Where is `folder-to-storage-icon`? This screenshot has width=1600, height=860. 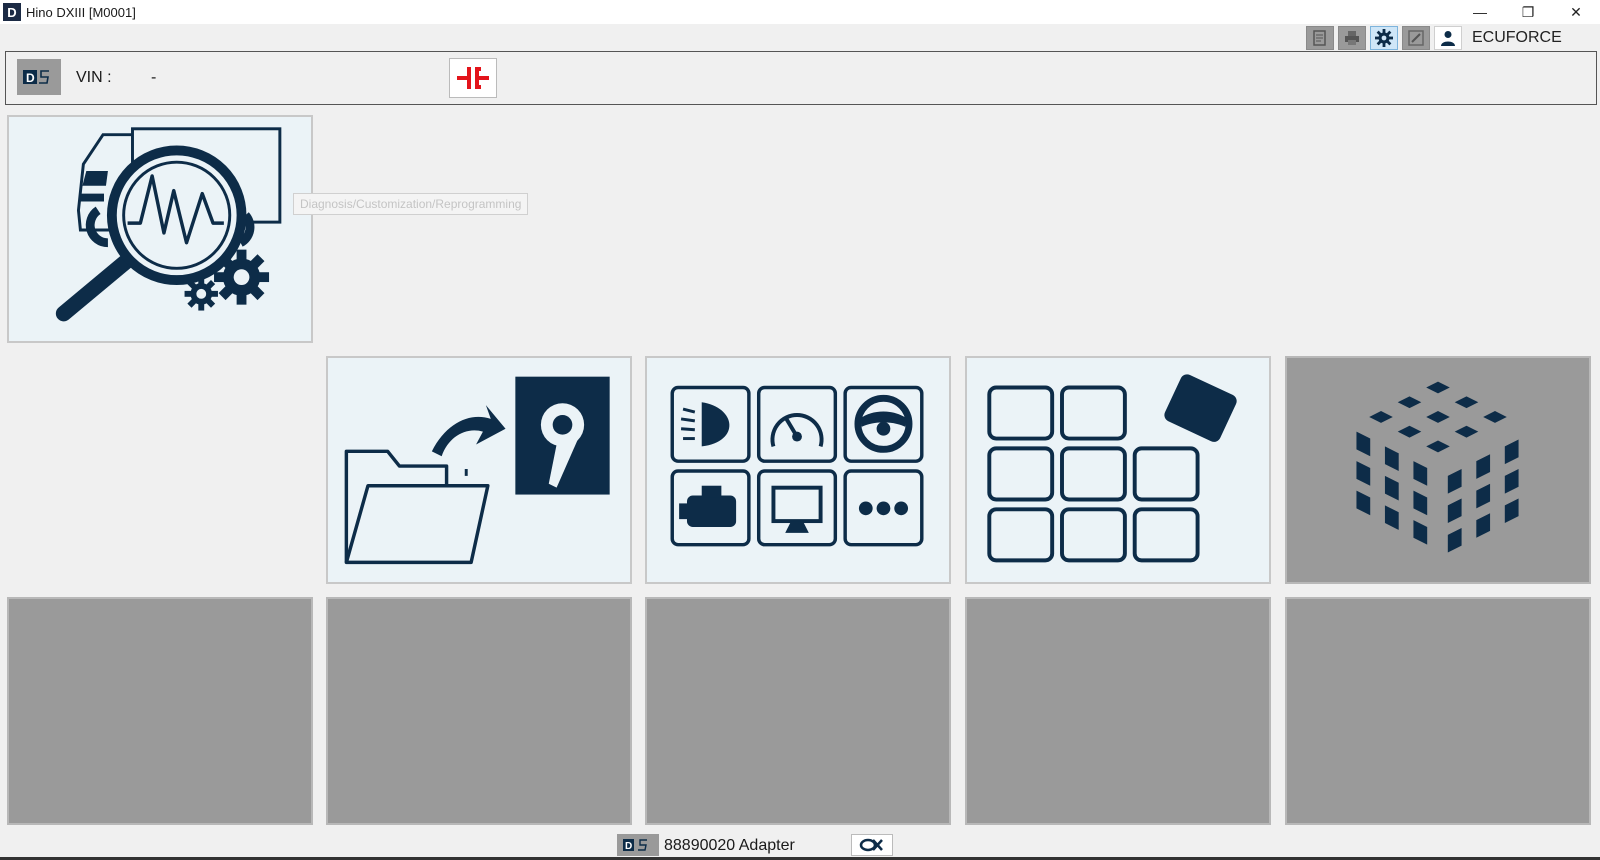 folder-to-storage-icon is located at coordinates (477, 470).